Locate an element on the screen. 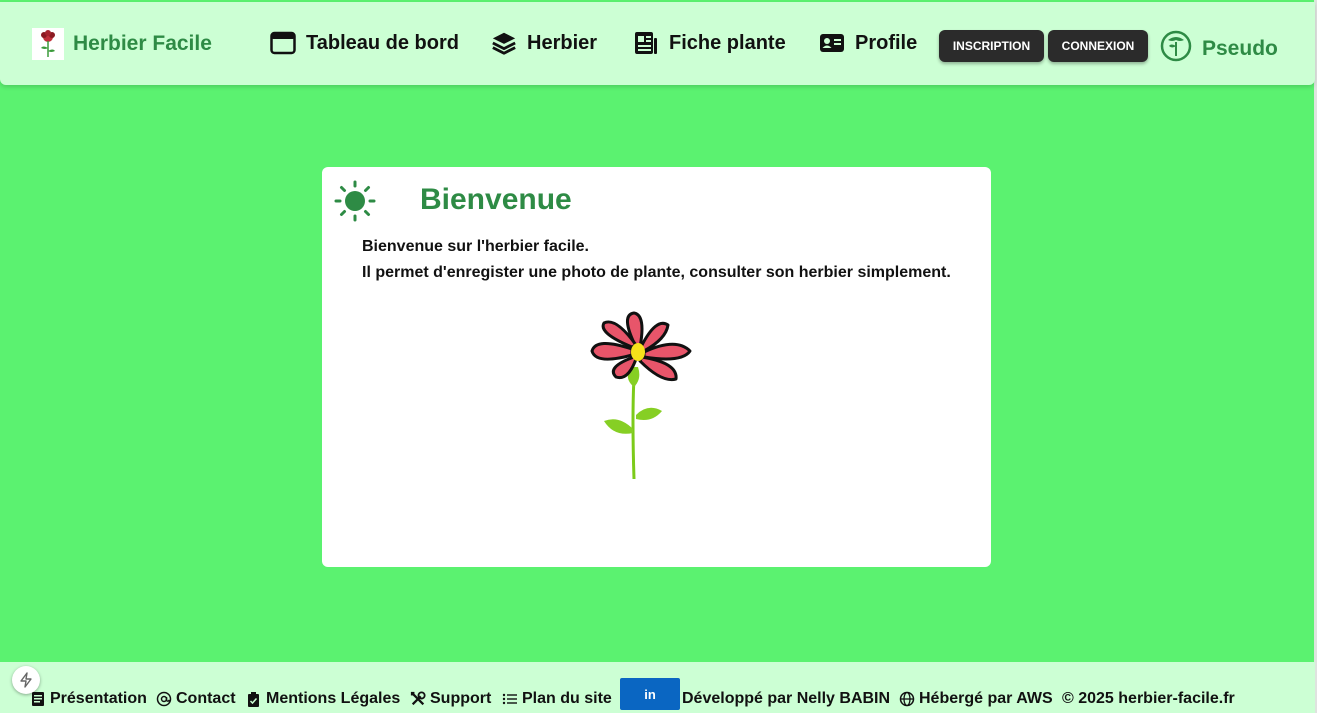 This screenshot has width=1317, height=713. layers-icon is located at coordinates (504, 43).